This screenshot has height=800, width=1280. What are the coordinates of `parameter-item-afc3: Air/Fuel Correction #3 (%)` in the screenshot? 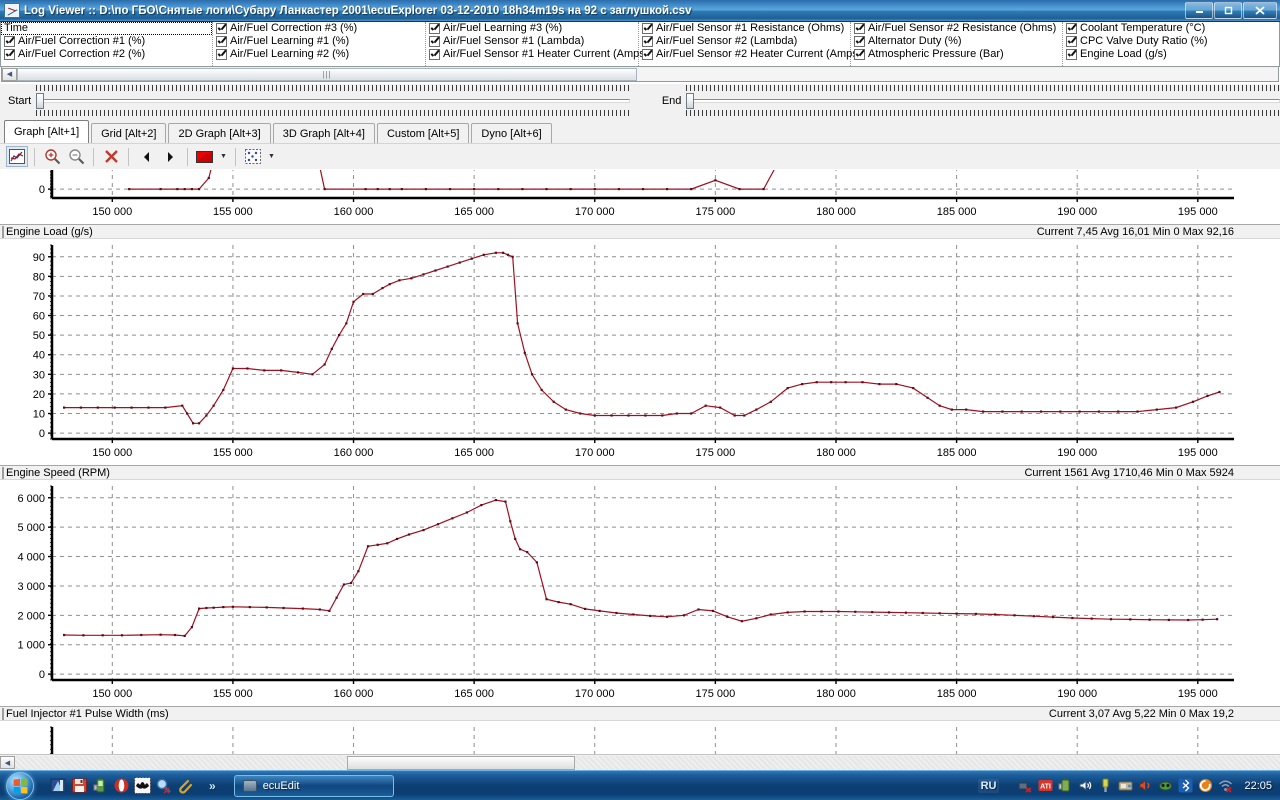 It's located at (319, 28).